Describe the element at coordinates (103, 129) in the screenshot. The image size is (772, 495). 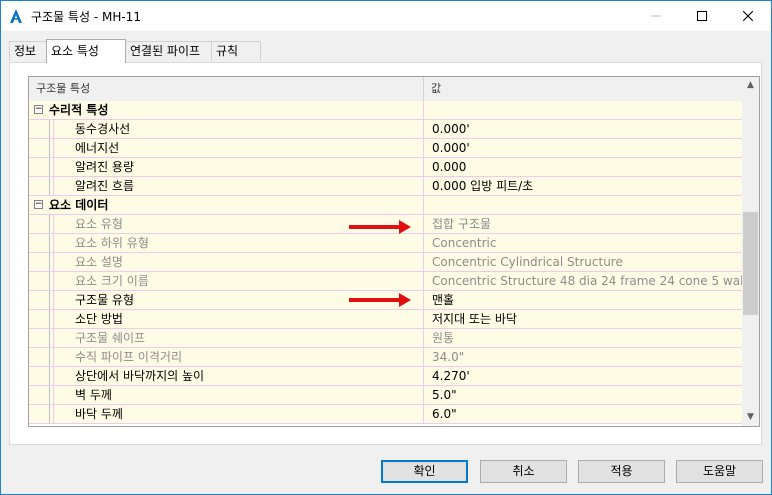
I see `property-label: 동수경사선` at that location.